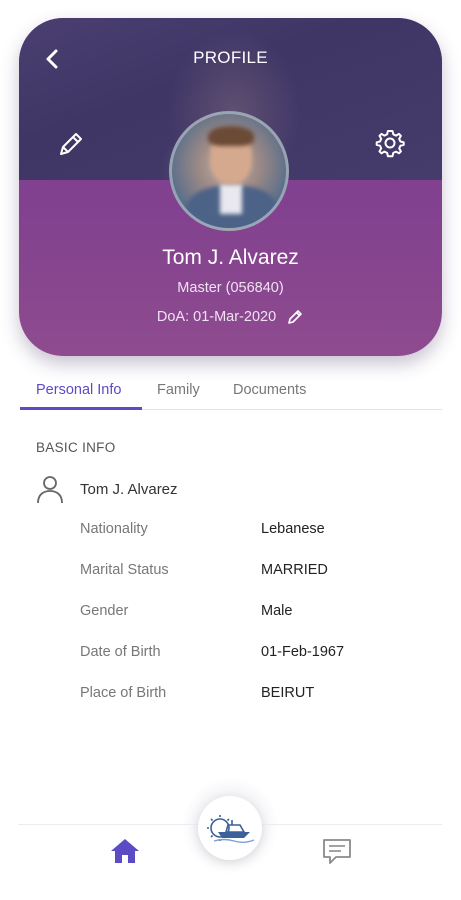  What do you see at coordinates (294, 570) in the screenshot?
I see `info-value: MARRIED` at bounding box center [294, 570].